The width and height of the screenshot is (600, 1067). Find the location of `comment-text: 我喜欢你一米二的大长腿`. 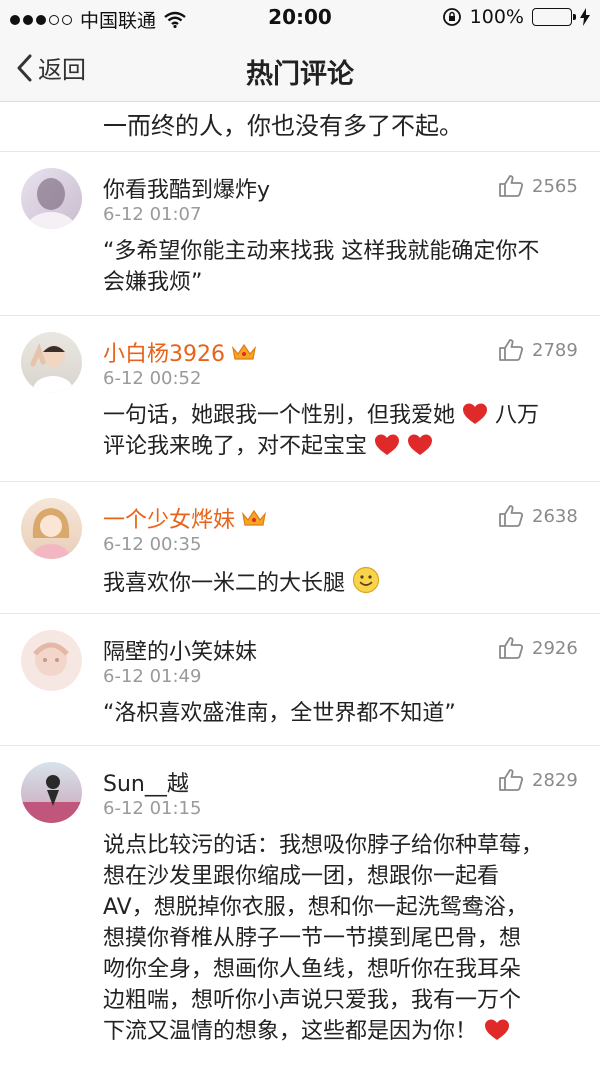

comment-text: 我喜欢你一米二的大长腿 is located at coordinates (343, 582).